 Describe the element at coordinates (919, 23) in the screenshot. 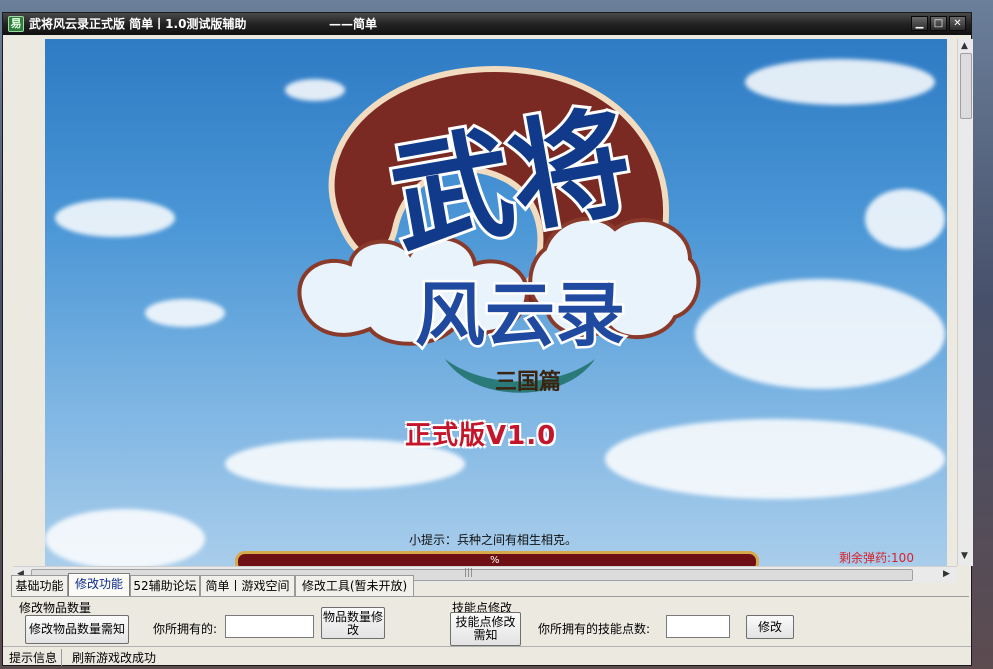

I see `minimize-button: ▁` at that location.